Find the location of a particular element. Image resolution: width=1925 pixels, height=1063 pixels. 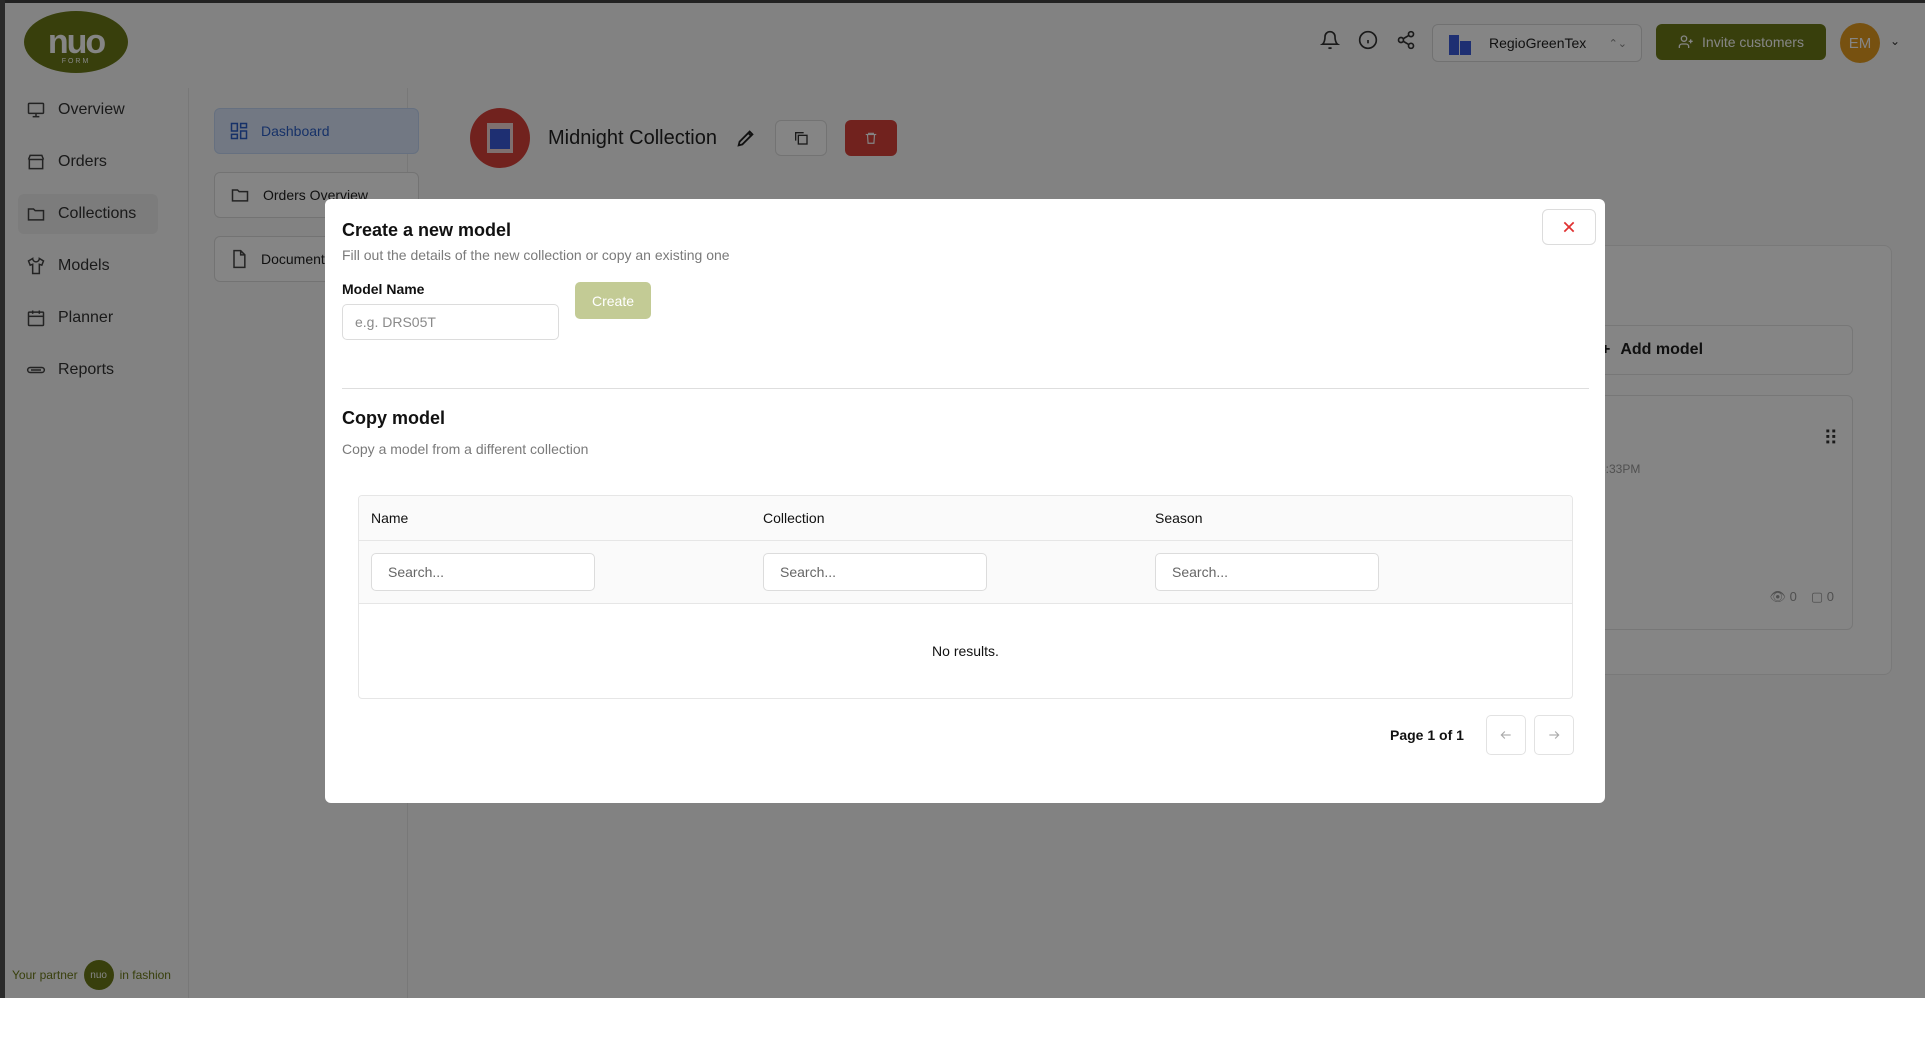

close-dialog-button is located at coordinates (1569, 227).